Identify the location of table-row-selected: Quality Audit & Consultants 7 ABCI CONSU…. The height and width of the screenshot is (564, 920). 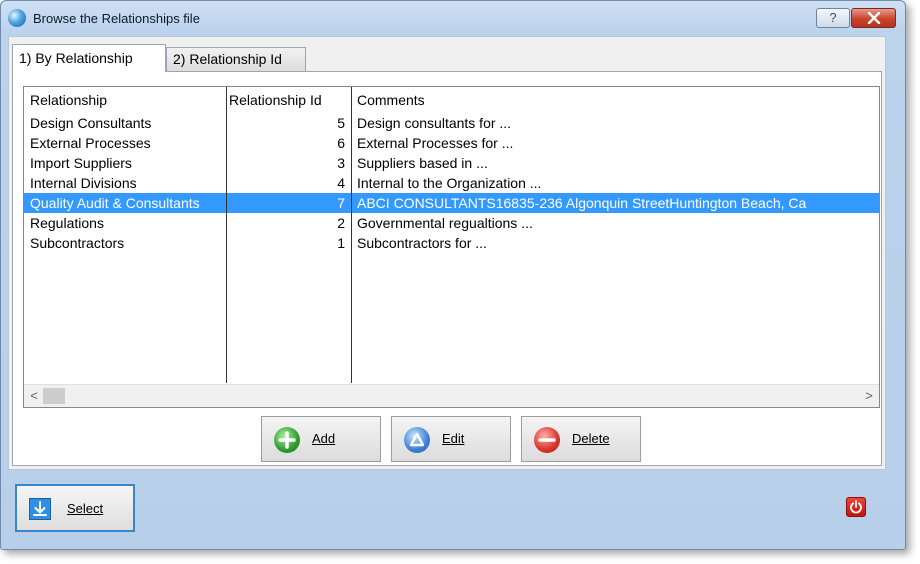
(451, 203).